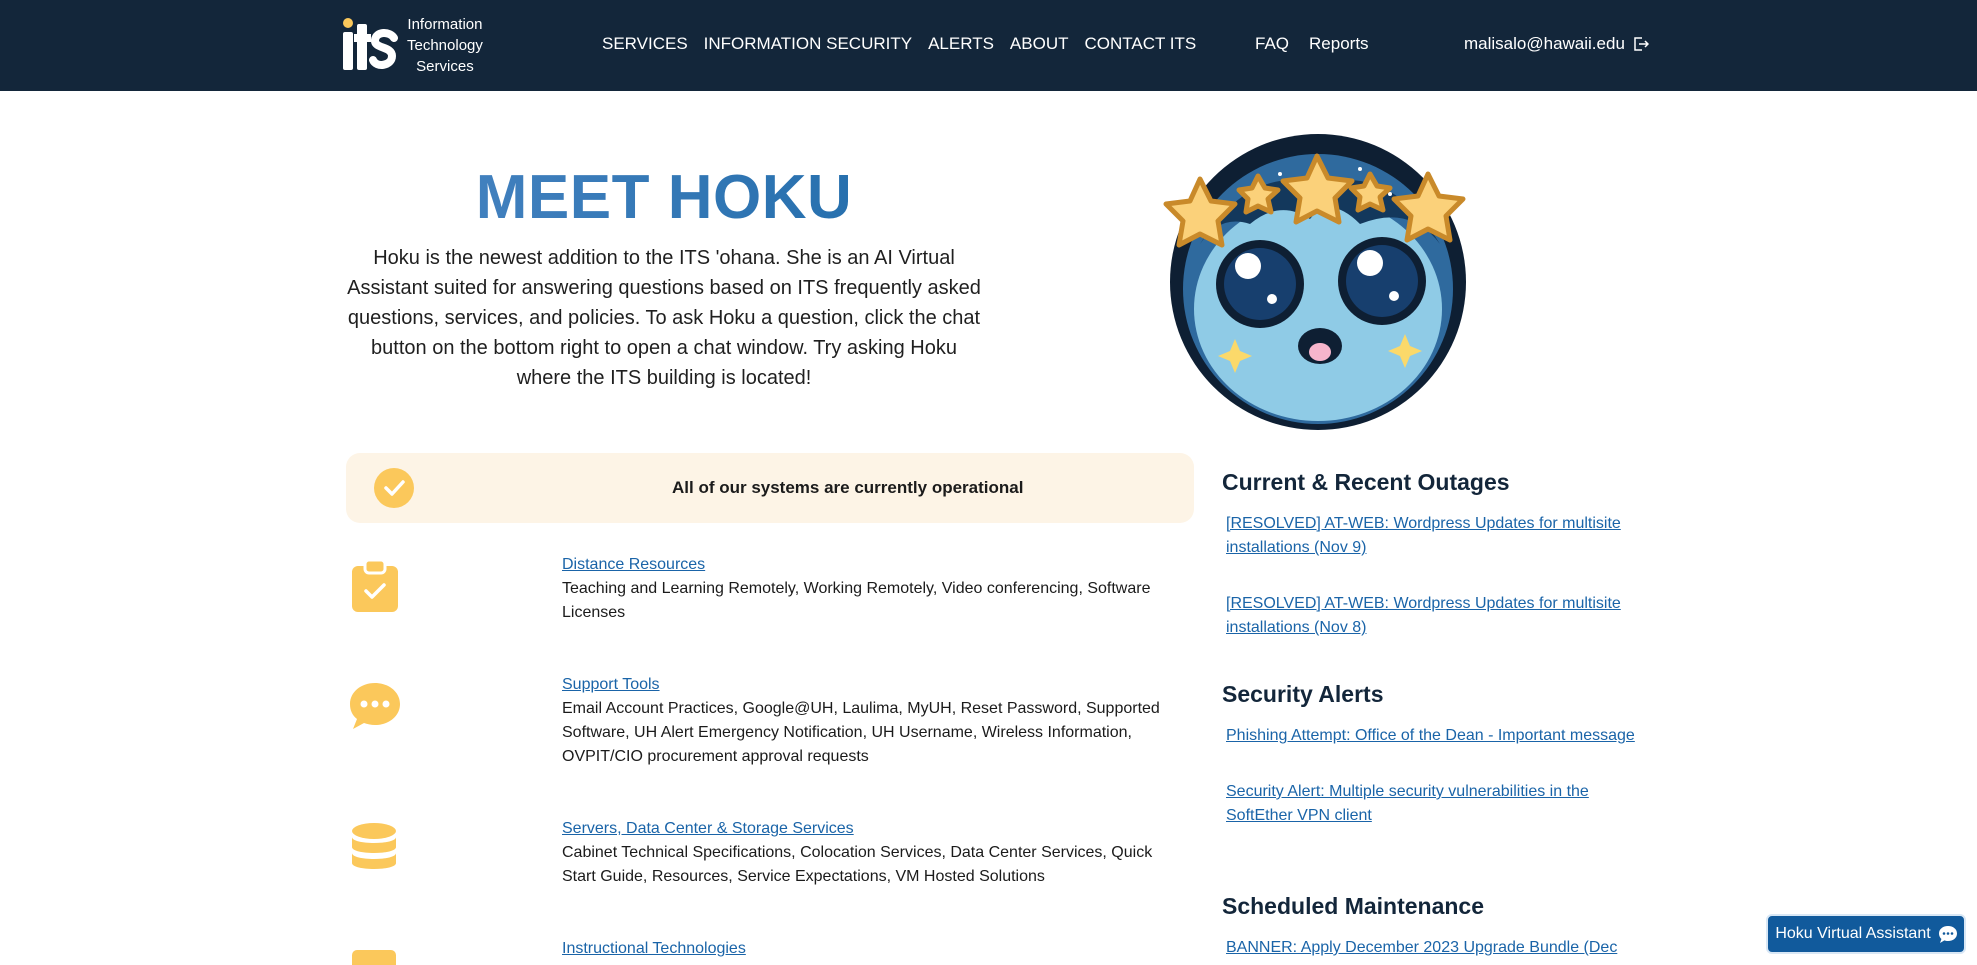 This screenshot has width=1977, height=965. I want to click on its-logo: Information Technology Services, so click(411, 45).